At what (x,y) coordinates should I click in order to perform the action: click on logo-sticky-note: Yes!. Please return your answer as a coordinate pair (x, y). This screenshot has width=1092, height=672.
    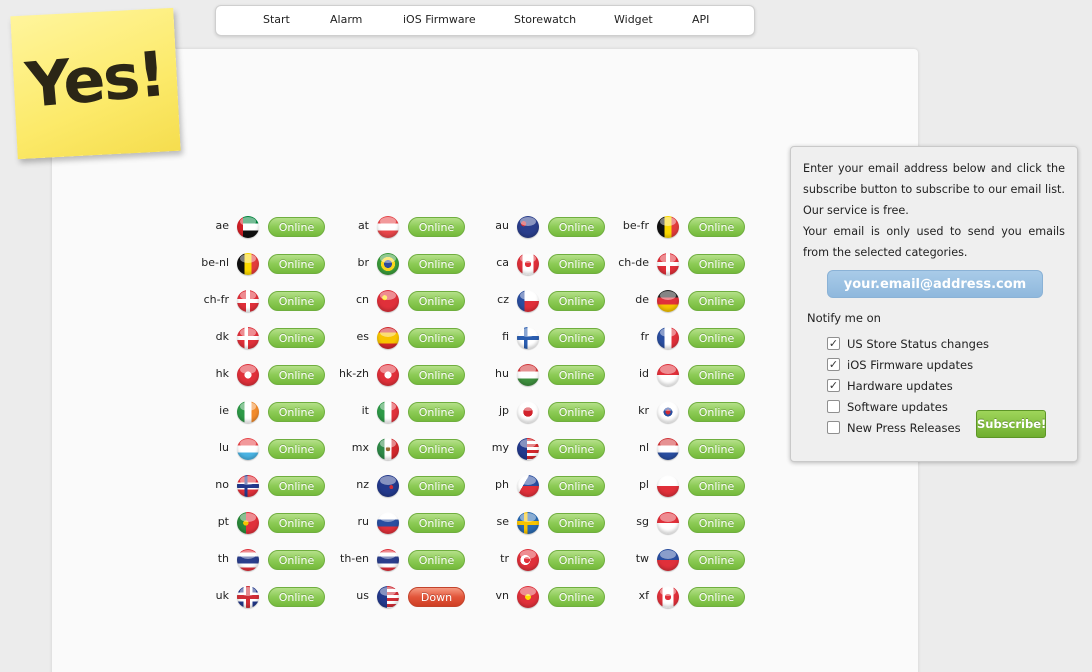
    Looking at the image, I should click on (95, 83).